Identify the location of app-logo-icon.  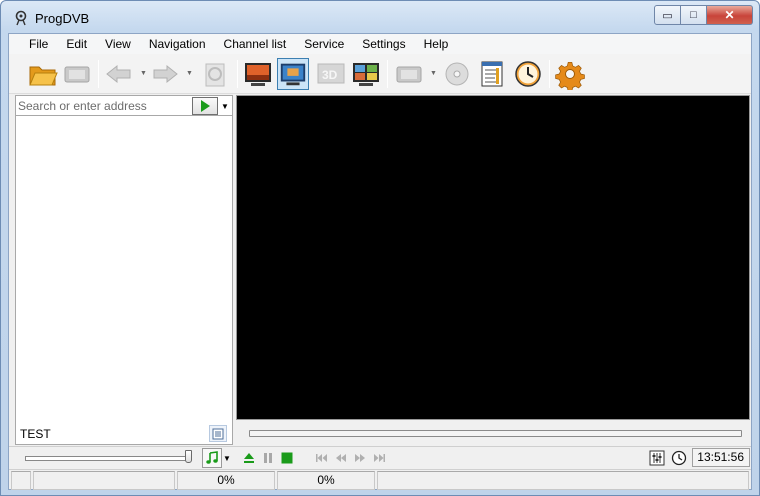
(21, 18).